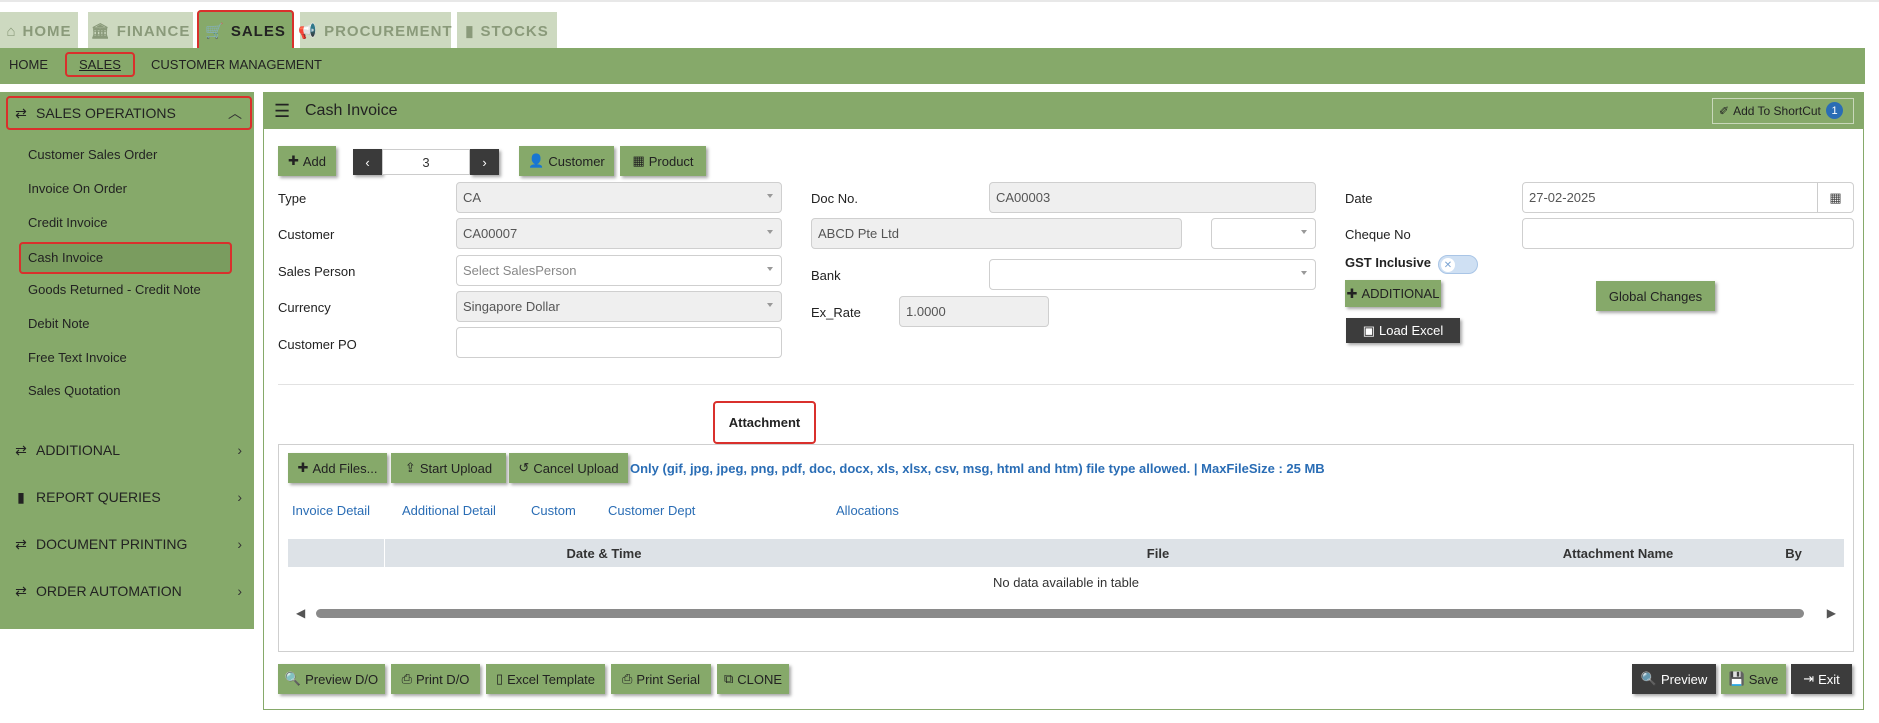 The image size is (1879, 723). I want to click on top-tab-home: ⌂ HOME, so click(39, 31).